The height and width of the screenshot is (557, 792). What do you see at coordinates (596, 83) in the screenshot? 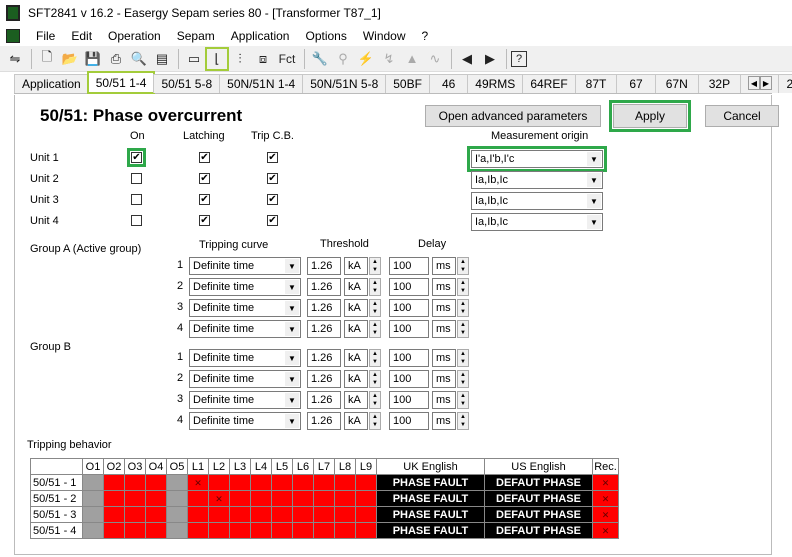
I see `tab-87t: 87T` at bounding box center [596, 83].